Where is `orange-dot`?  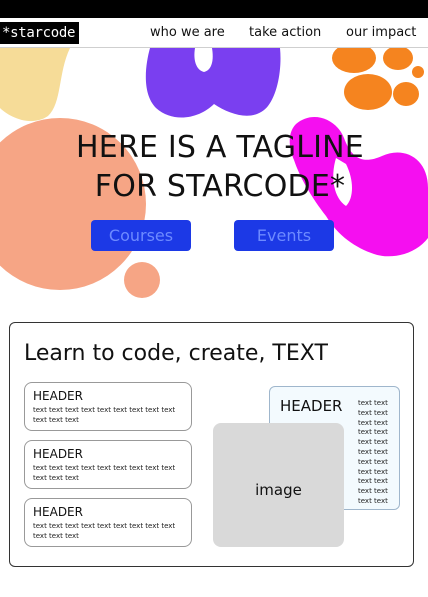 orange-dot is located at coordinates (418, 72).